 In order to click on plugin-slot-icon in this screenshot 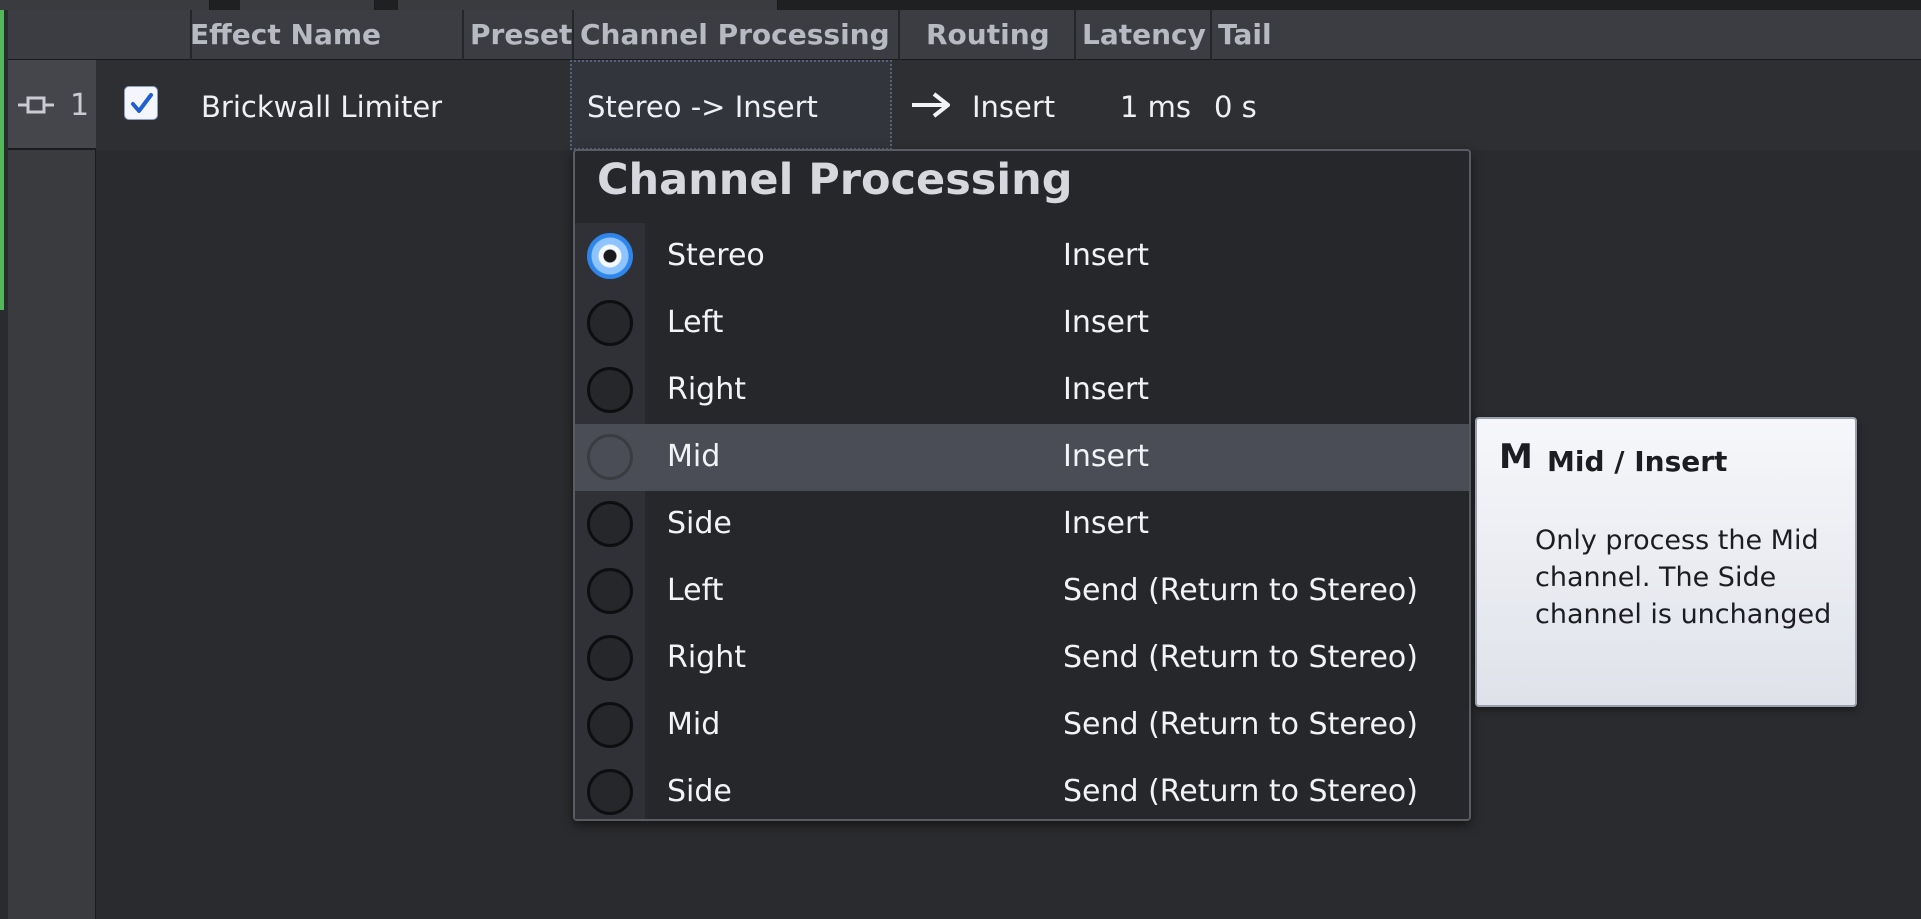, I will do `click(36, 105)`.